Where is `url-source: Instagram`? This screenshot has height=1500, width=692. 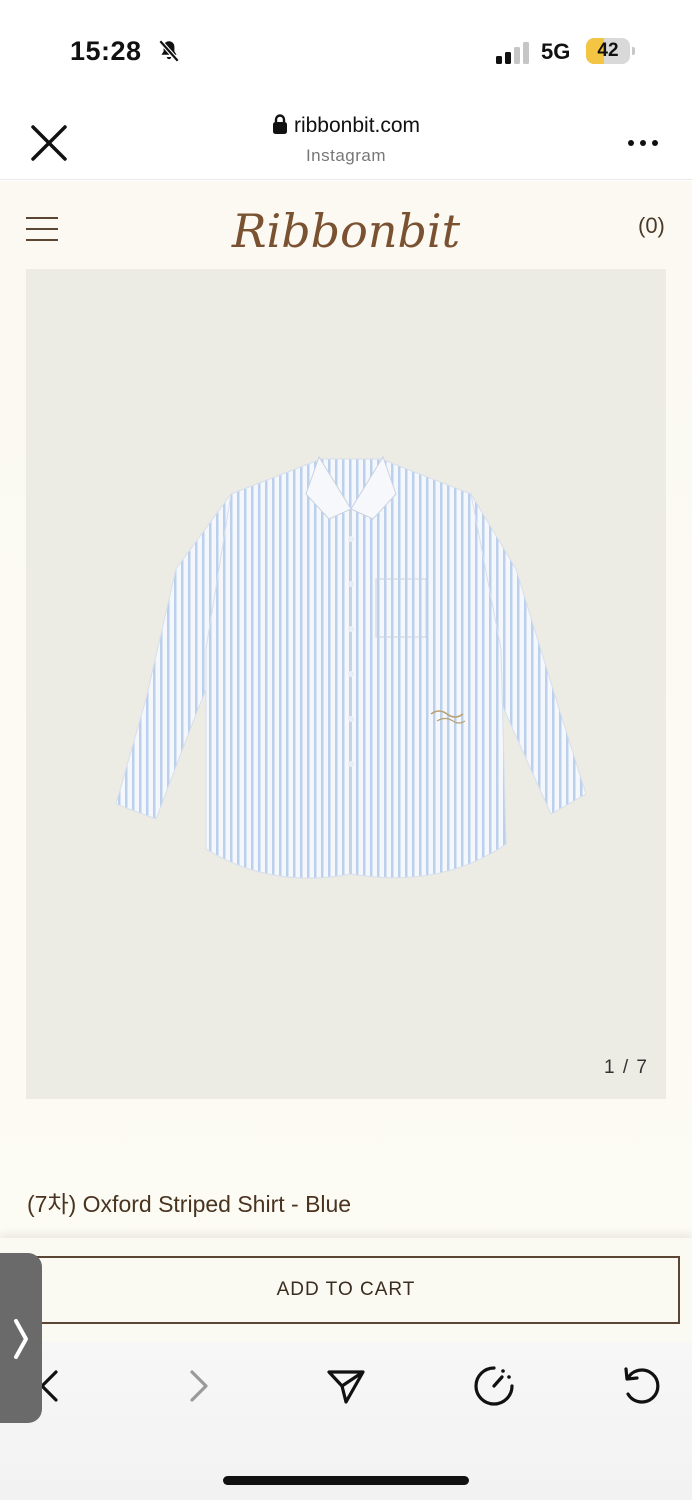
url-source: Instagram is located at coordinates (346, 155).